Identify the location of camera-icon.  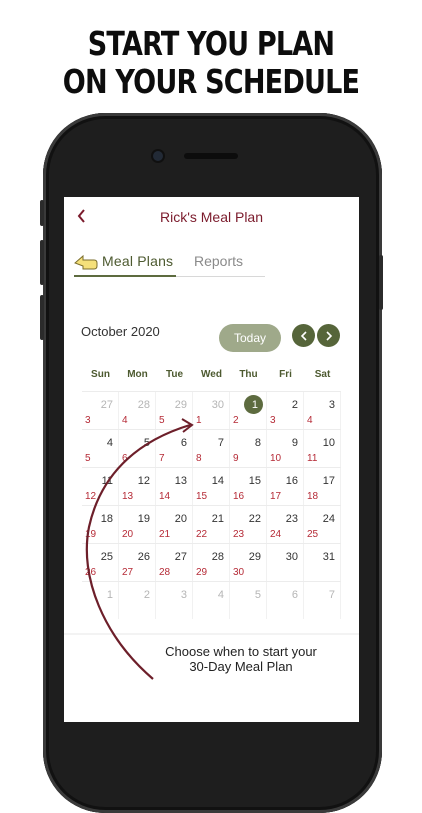
(158, 156).